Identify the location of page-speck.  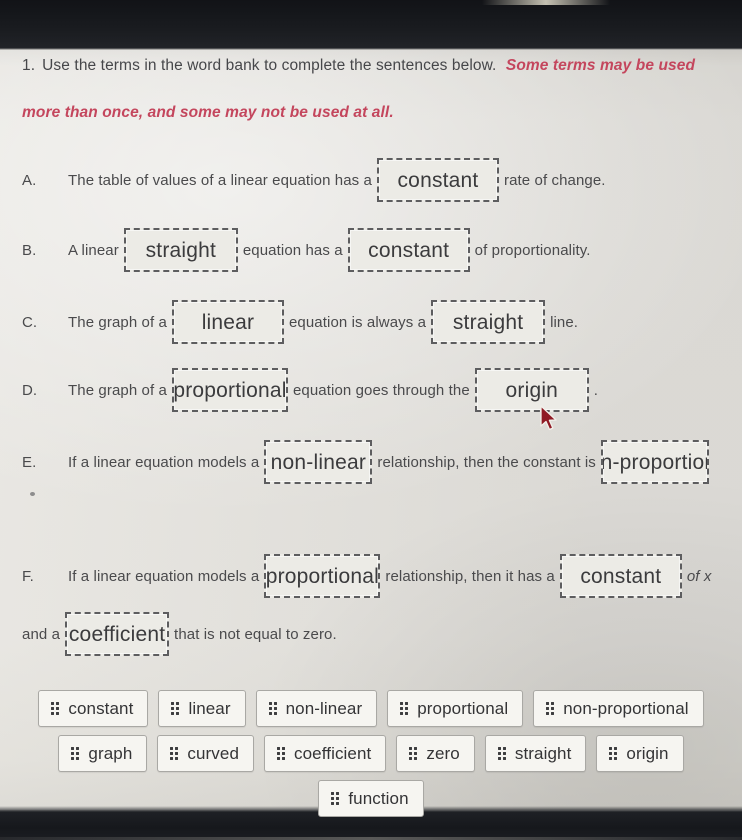
(32, 494).